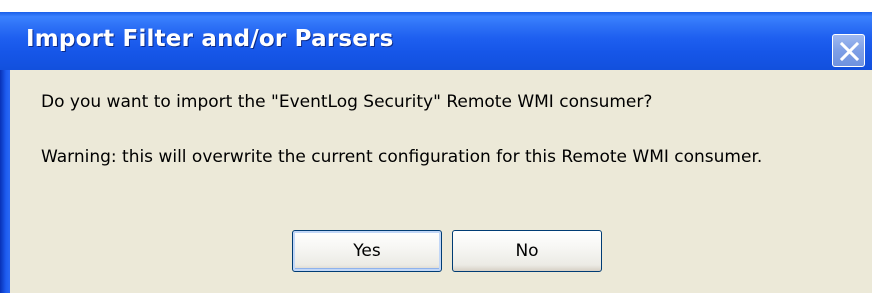 Image resolution: width=872 pixels, height=293 pixels. I want to click on no-button: No, so click(527, 251).